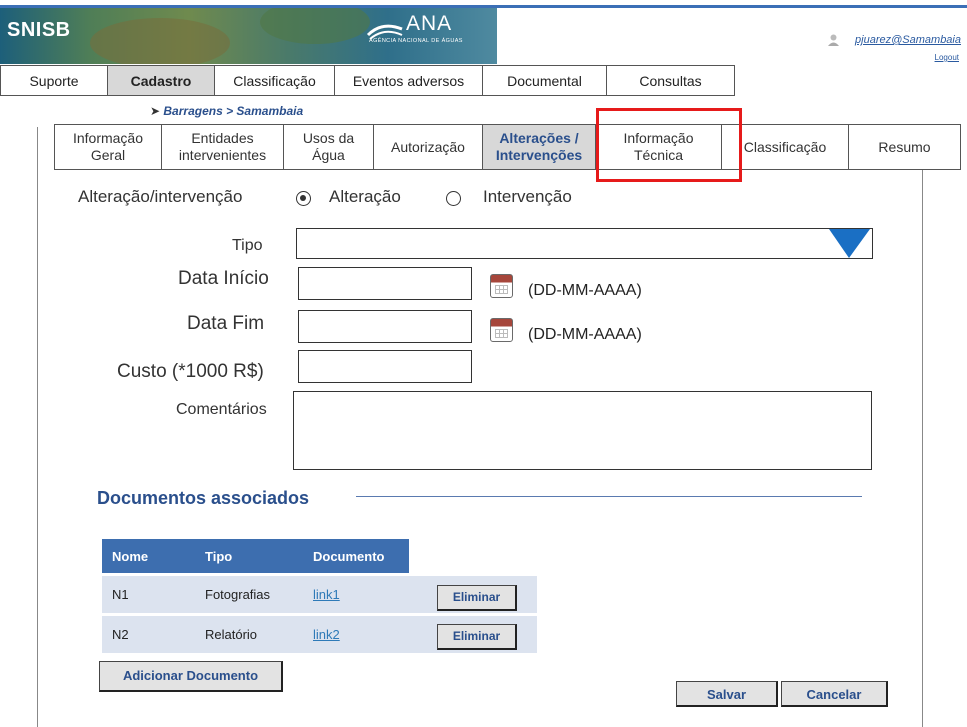  Describe the element at coordinates (247, 245) in the screenshot. I see `tipo-label: Tipo` at that location.